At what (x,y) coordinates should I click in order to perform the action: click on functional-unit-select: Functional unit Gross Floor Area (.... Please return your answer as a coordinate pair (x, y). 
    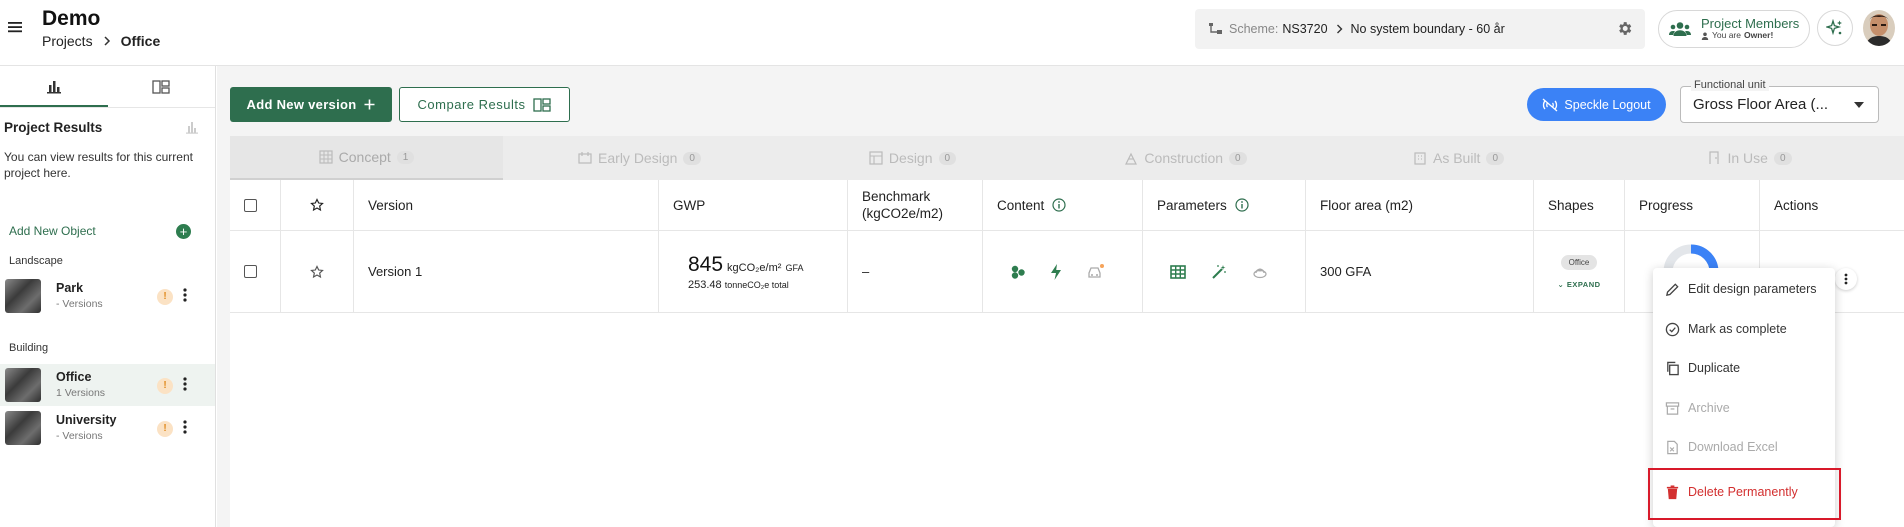
    Looking at the image, I should click on (1779, 101).